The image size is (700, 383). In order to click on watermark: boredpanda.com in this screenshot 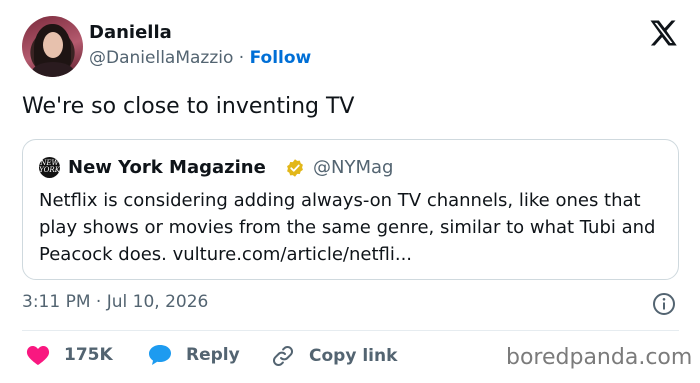, I will do `click(599, 357)`.